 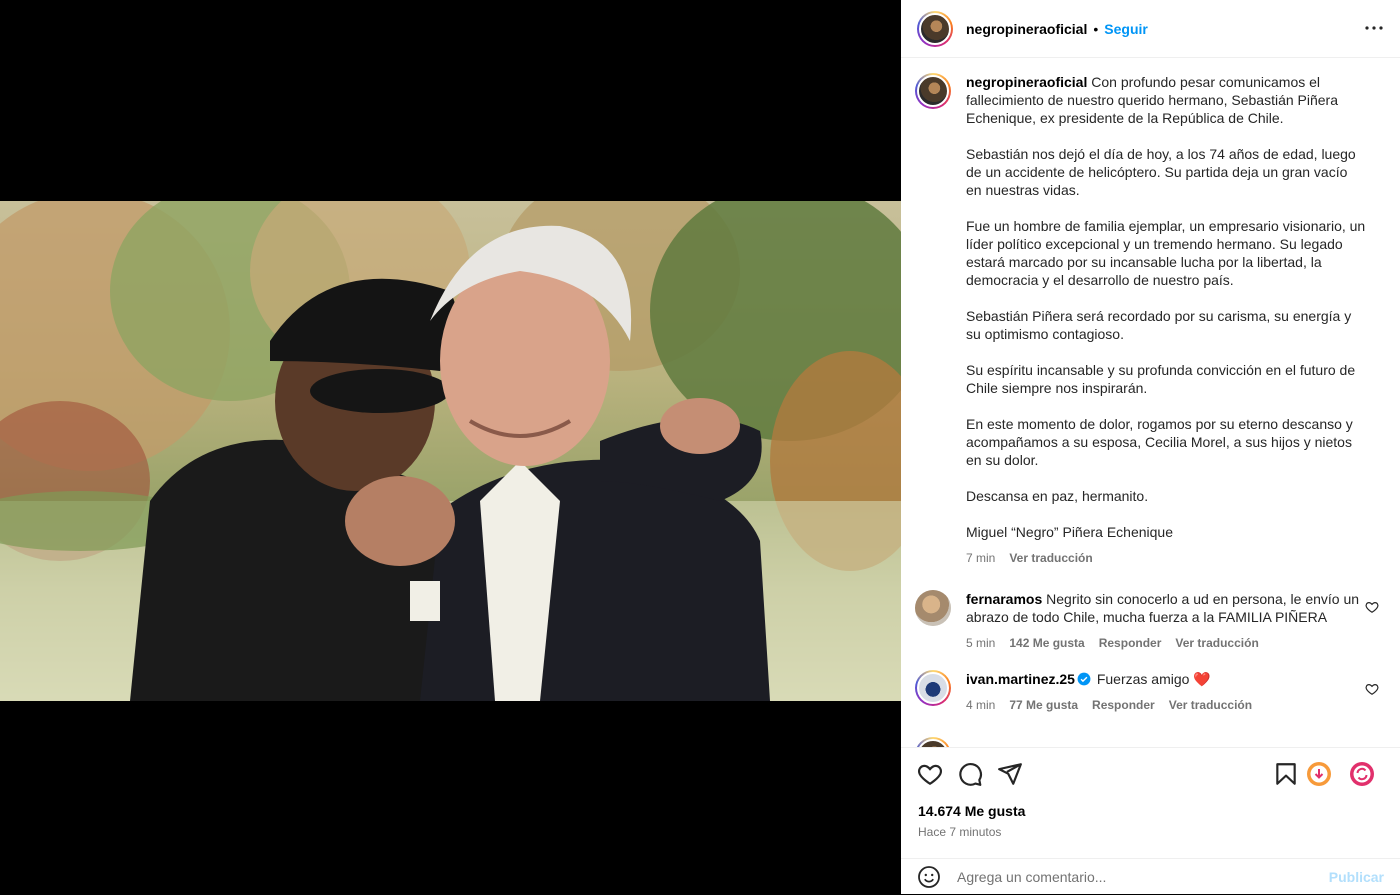 What do you see at coordinates (1043, 705) in the screenshot?
I see `comment-likes: 77 Me gusta` at bounding box center [1043, 705].